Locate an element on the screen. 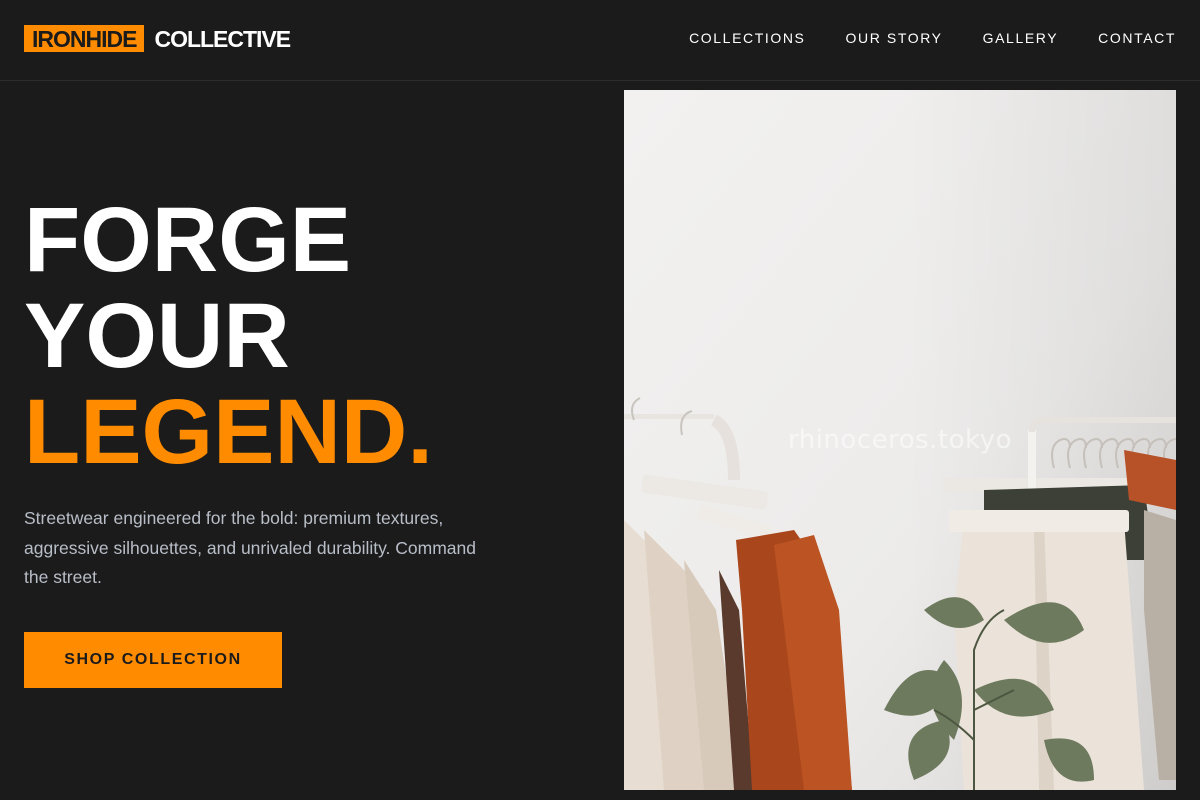 This screenshot has height=800, width=1200. shop-collection-button: SHOP COLLECTION is located at coordinates (153, 660).